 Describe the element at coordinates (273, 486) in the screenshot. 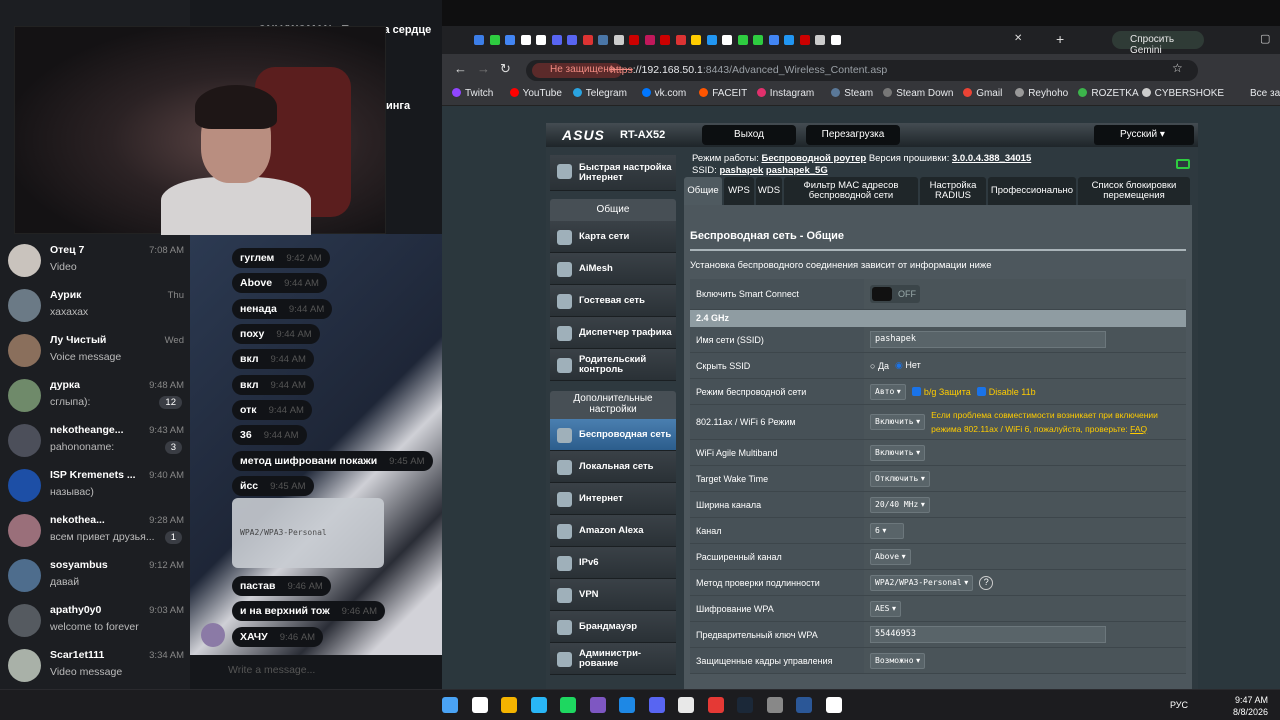

I see `message-bubble: йсс 9:45 AM` at that location.